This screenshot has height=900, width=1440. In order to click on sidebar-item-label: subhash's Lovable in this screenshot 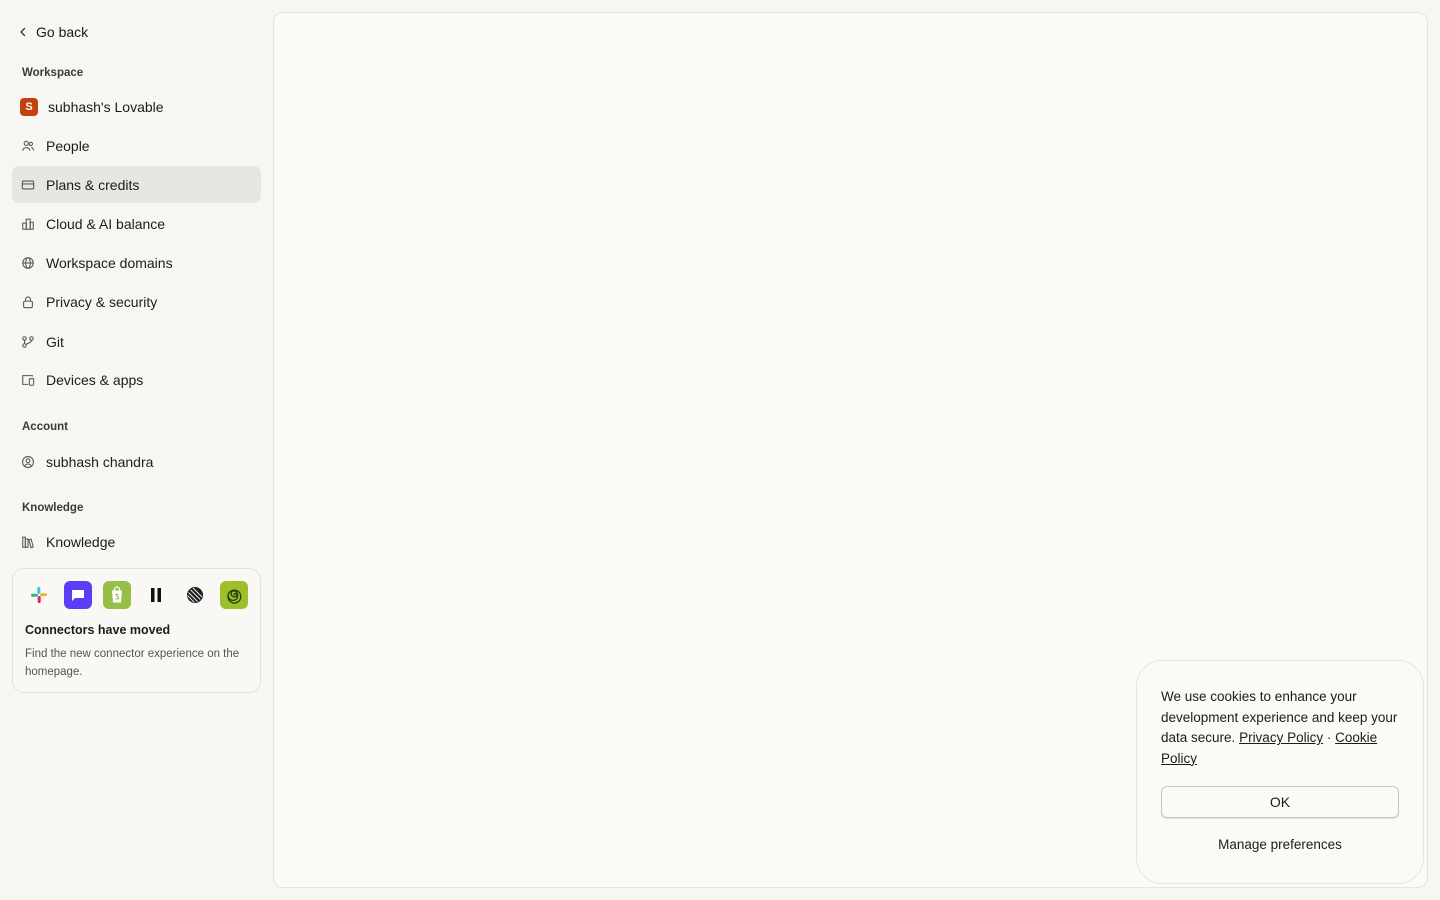, I will do `click(106, 106)`.